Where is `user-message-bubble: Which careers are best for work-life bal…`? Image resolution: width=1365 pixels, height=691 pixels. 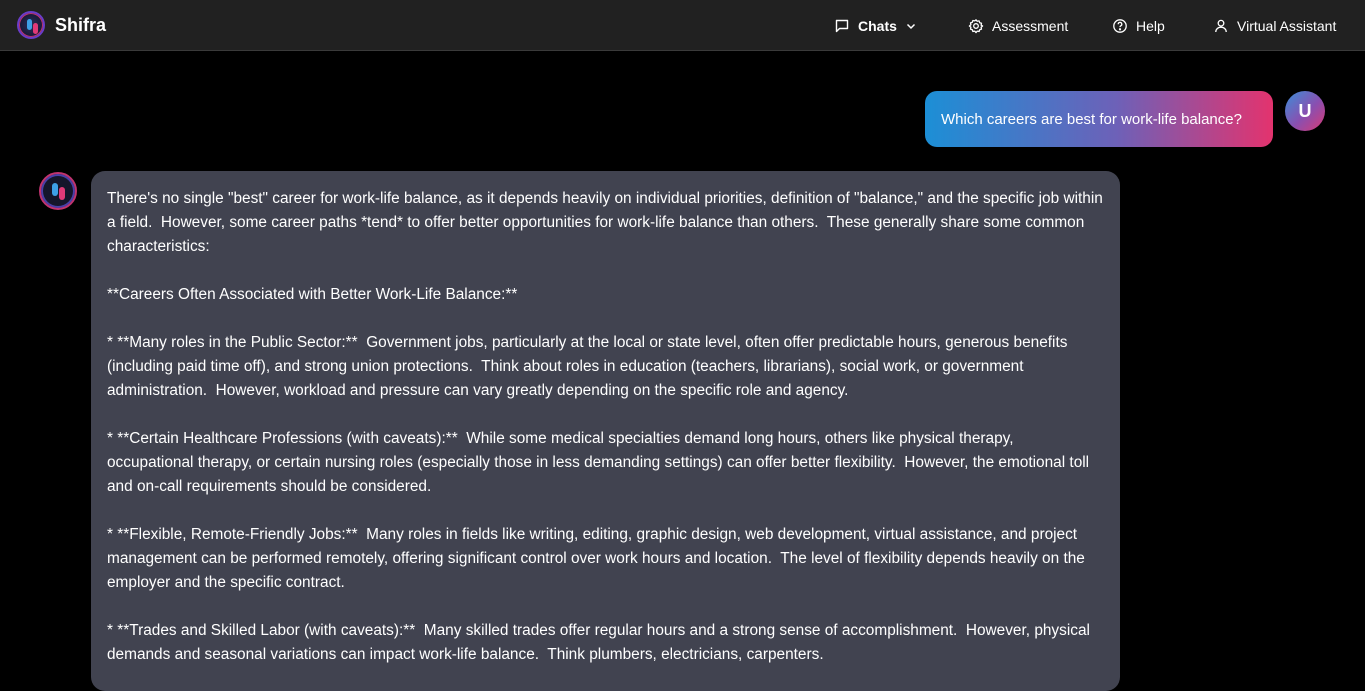 user-message-bubble: Which careers are best for work-life bal… is located at coordinates (1099, 119).